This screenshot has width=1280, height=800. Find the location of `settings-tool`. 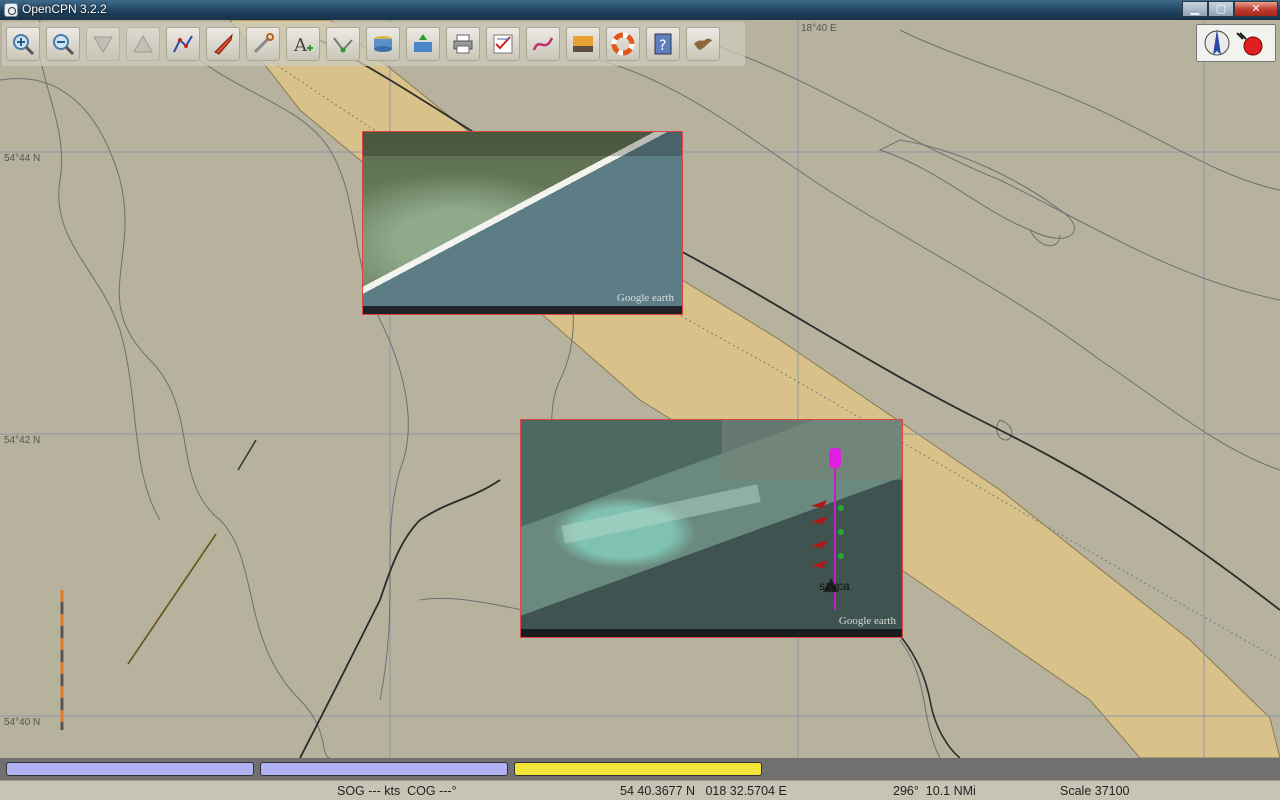

settings-tool is located at coordinates (263, 44).